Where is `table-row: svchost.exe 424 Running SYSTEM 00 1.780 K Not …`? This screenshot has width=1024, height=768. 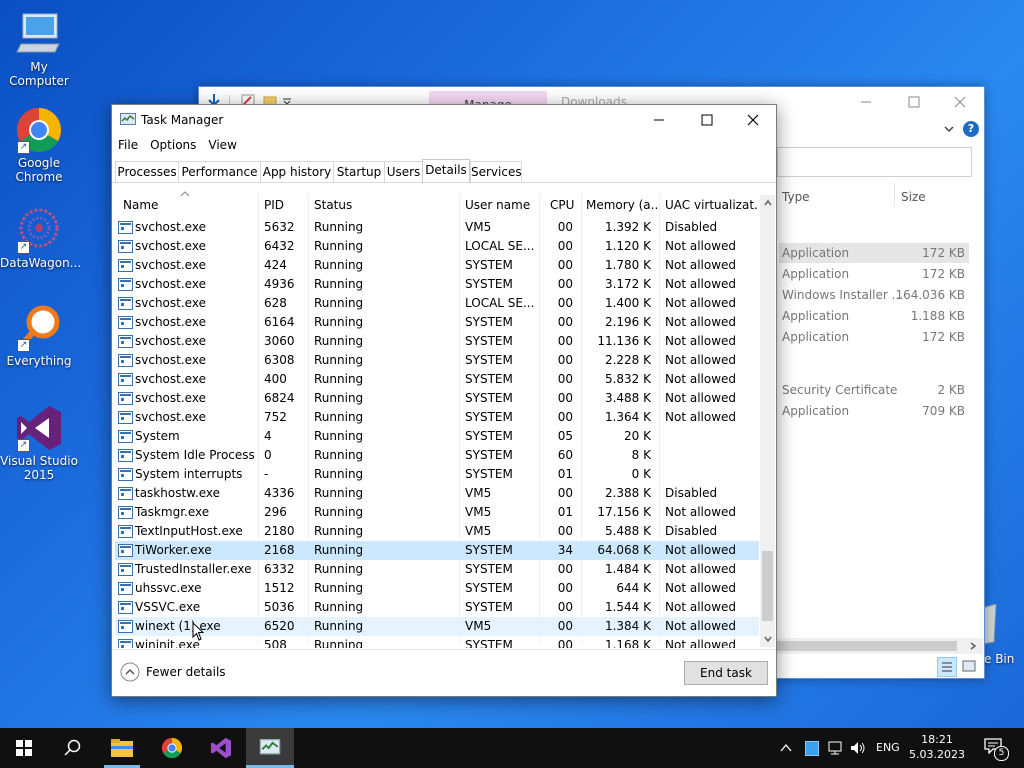
table-row: svchost.exe 424 Running SYSTEM 00 1.780 K Not … is located at coordinates (437, 265).